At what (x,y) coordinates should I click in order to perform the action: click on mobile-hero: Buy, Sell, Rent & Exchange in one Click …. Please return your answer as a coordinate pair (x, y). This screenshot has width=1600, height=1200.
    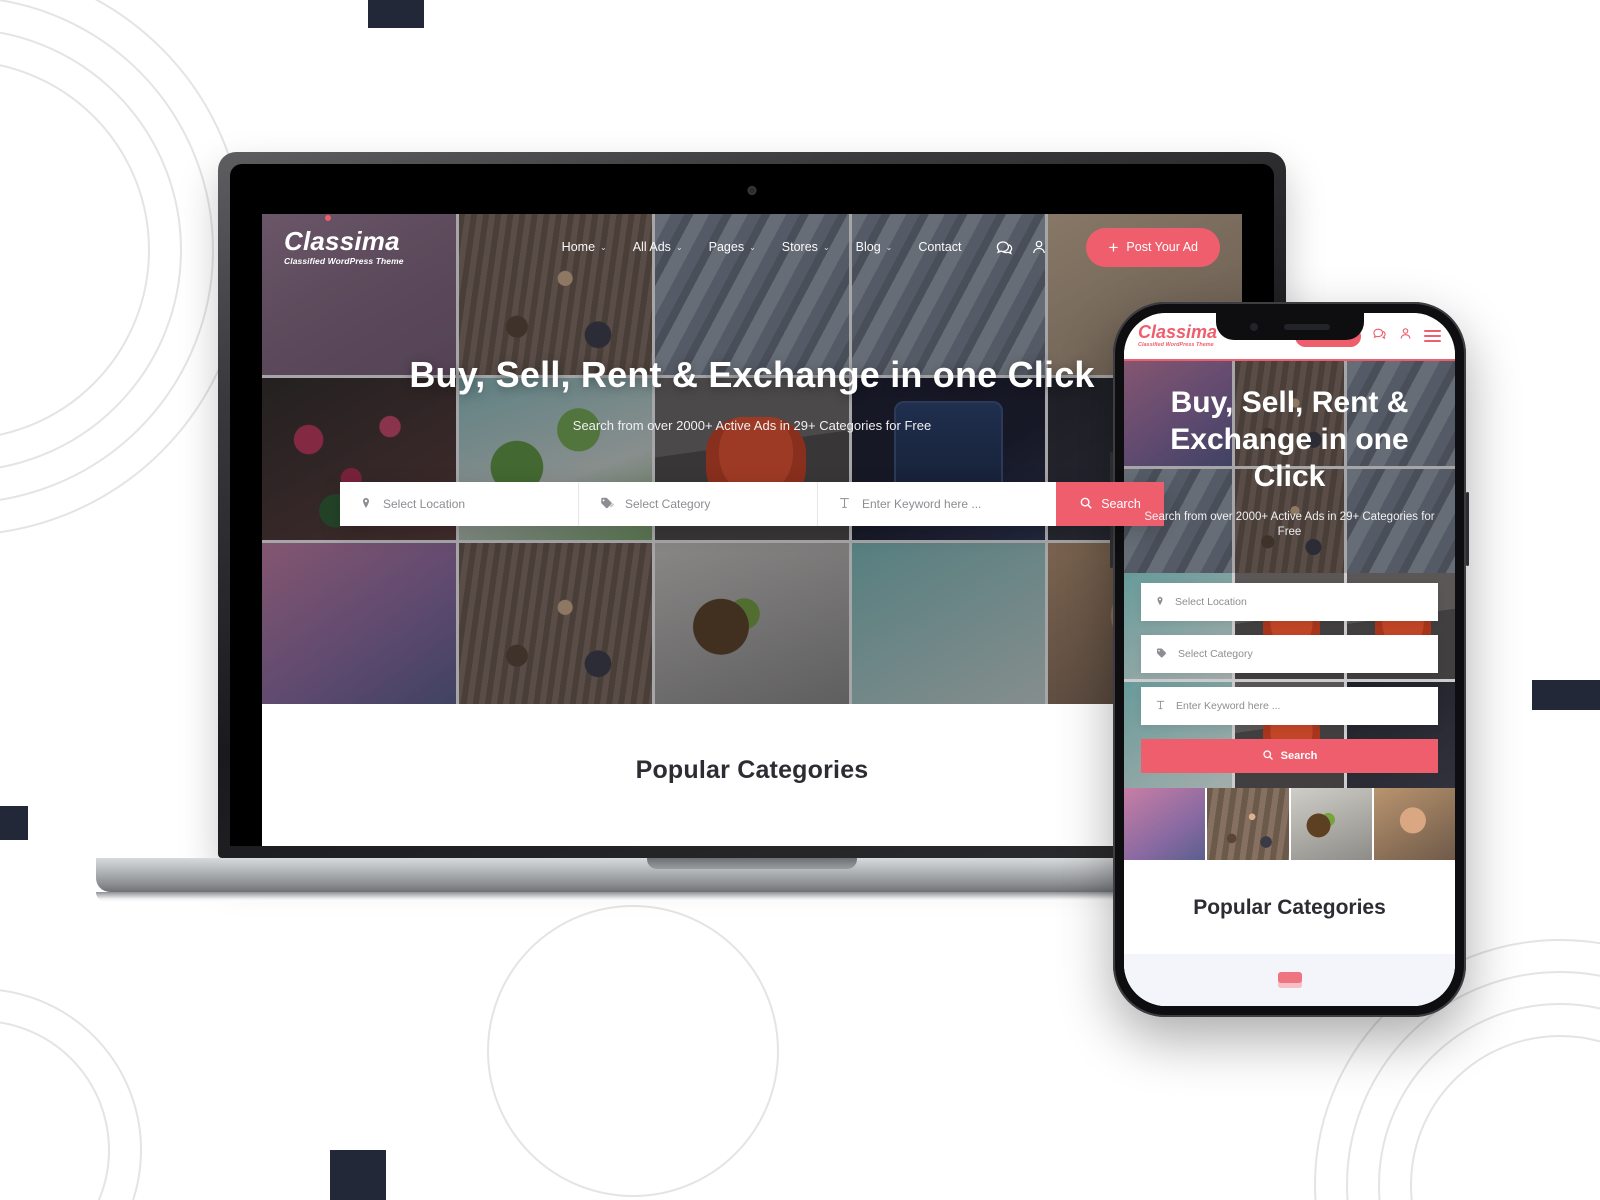
    Looking at the image, I should click on (1289, 467).